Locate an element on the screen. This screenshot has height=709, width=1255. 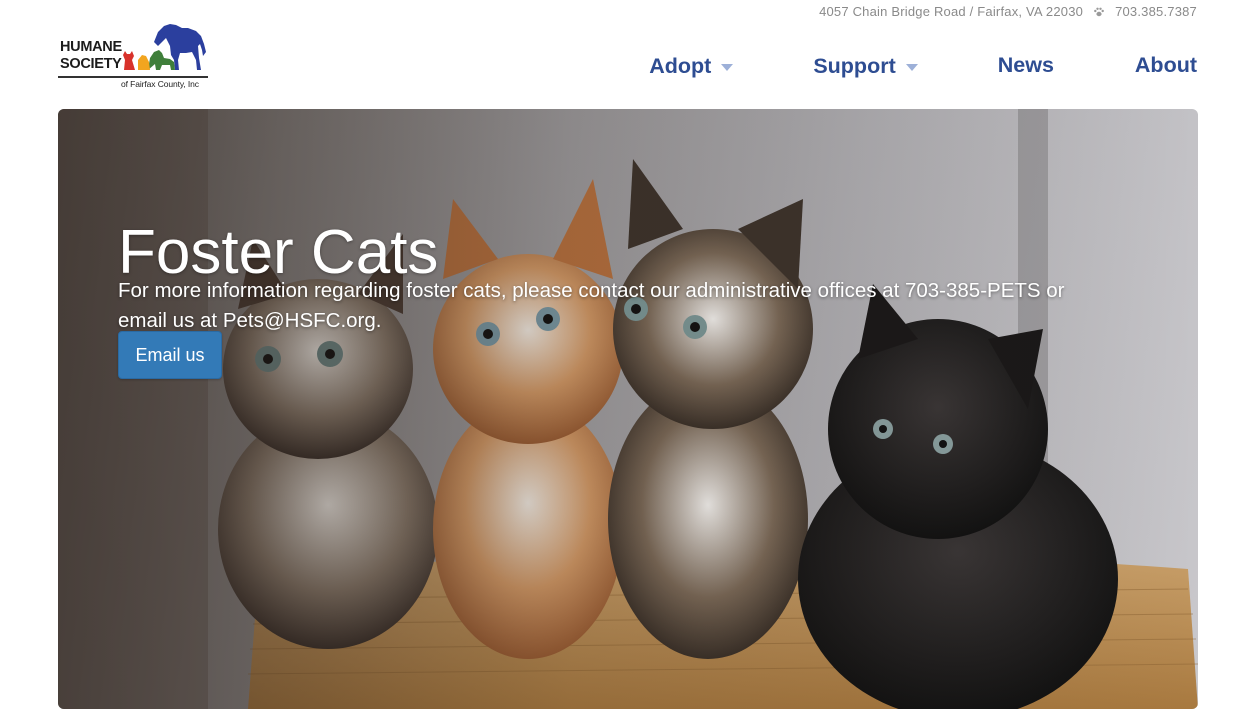
paw-icon is located at coordinates (1099, 12).